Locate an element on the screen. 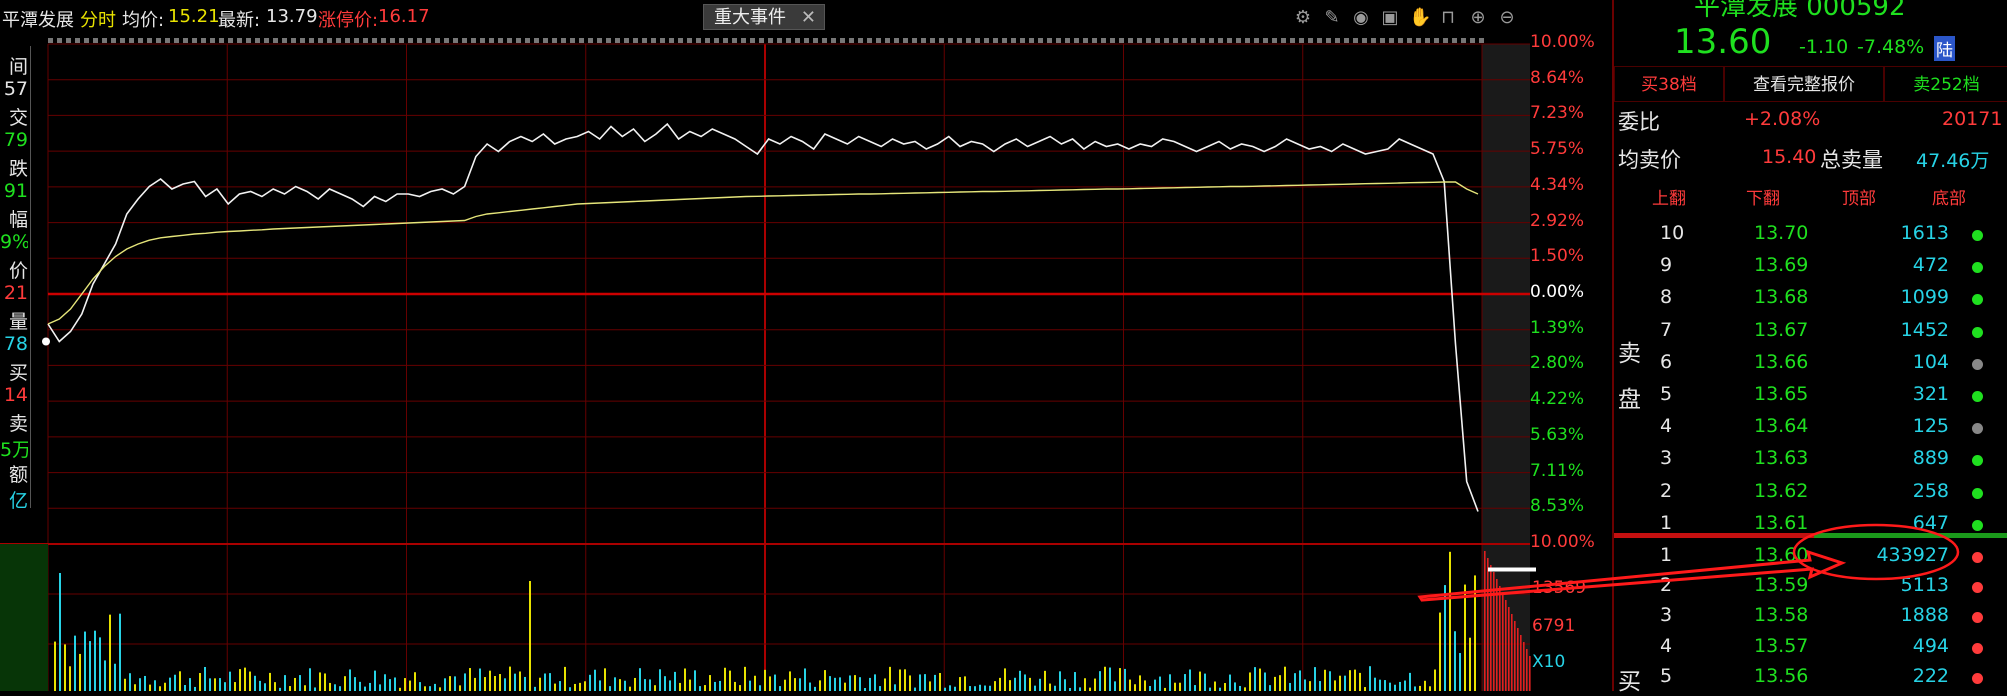 The image size is (2007, 696). order-book-row: 2 13.62 258 is located at coordinates (1810, 492).